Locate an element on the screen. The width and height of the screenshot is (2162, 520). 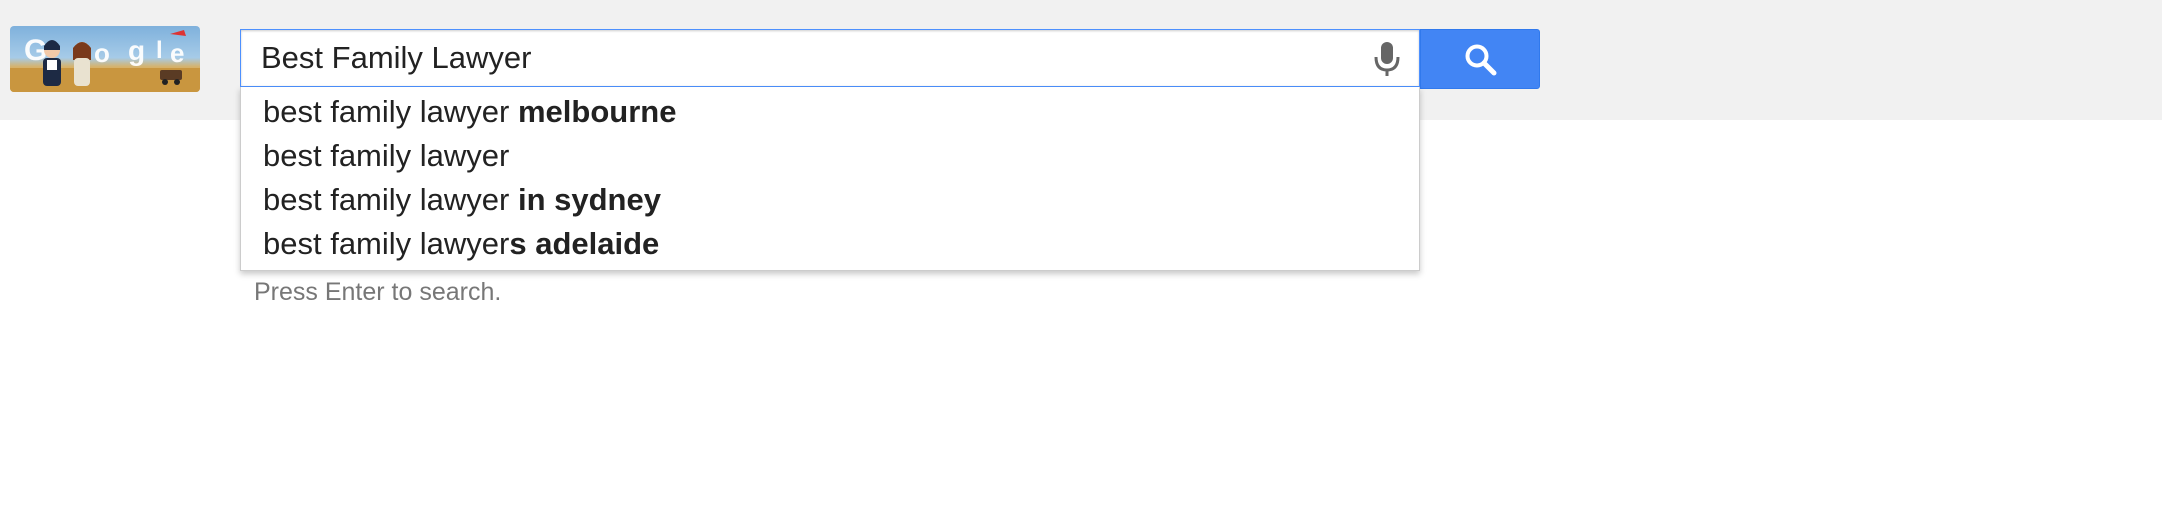
search-button is located at coordinates (1480, 59).